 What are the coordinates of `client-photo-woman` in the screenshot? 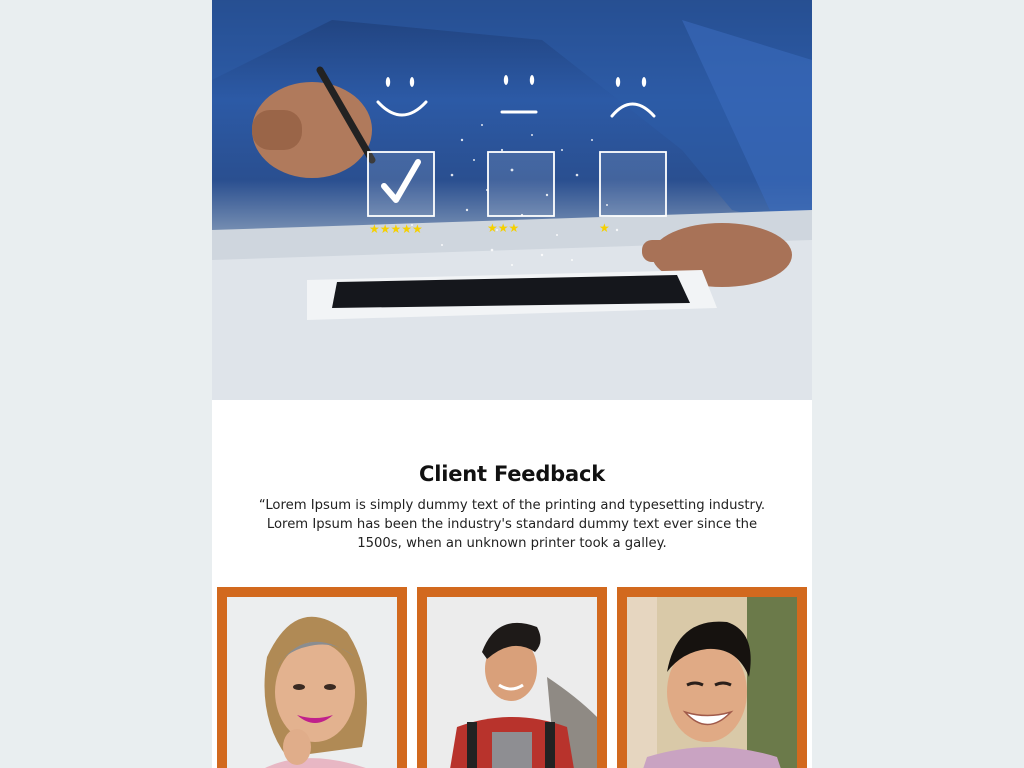 It's located at (312, 682).